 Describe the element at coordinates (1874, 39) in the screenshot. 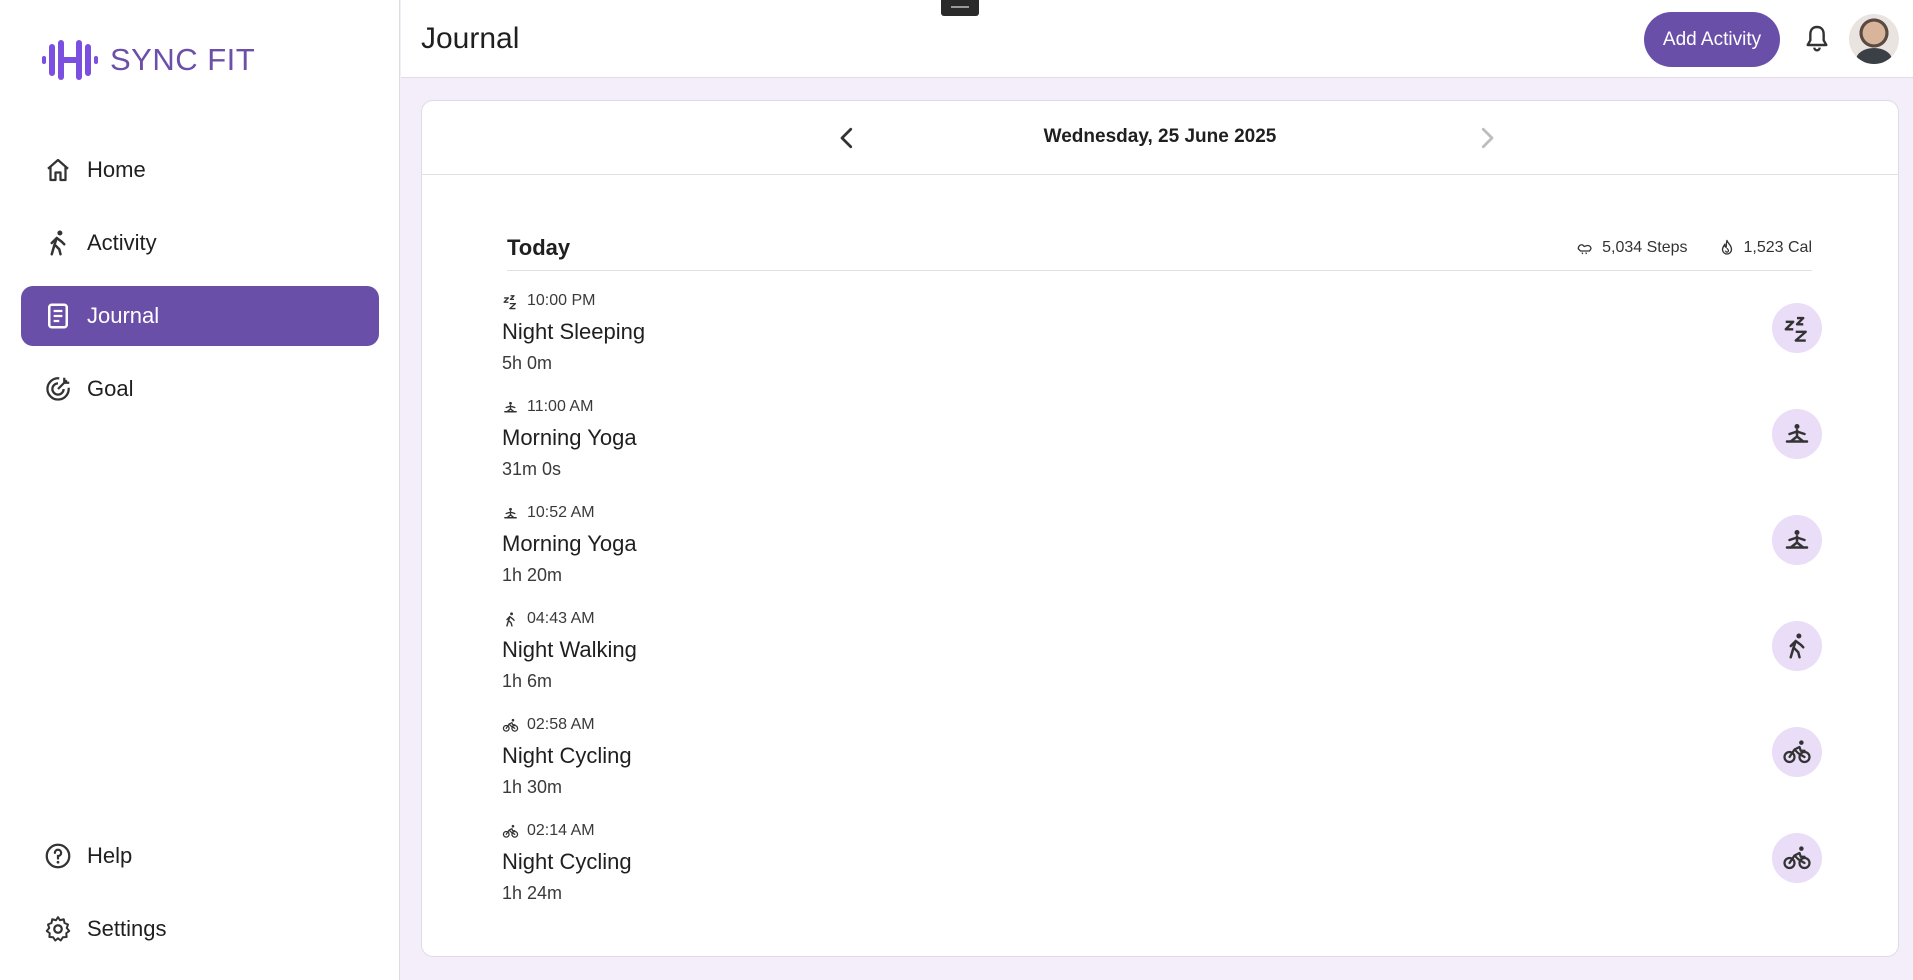

I see `avatar` at that location.